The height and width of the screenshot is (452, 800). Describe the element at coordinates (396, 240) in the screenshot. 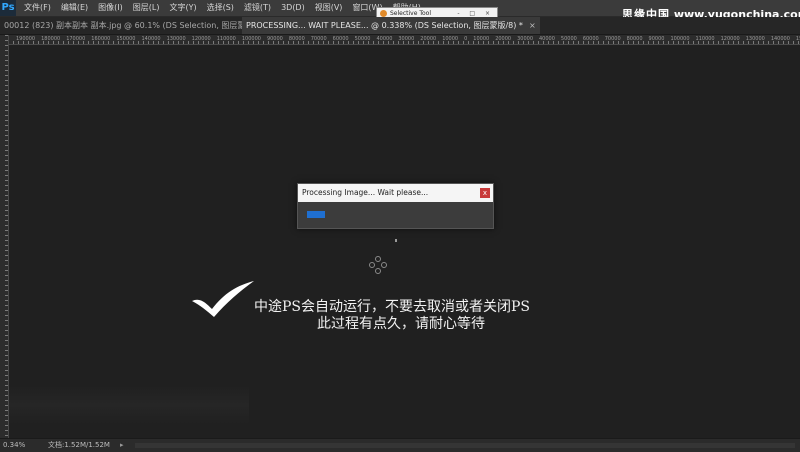

I see `cursor-icon` at that location.